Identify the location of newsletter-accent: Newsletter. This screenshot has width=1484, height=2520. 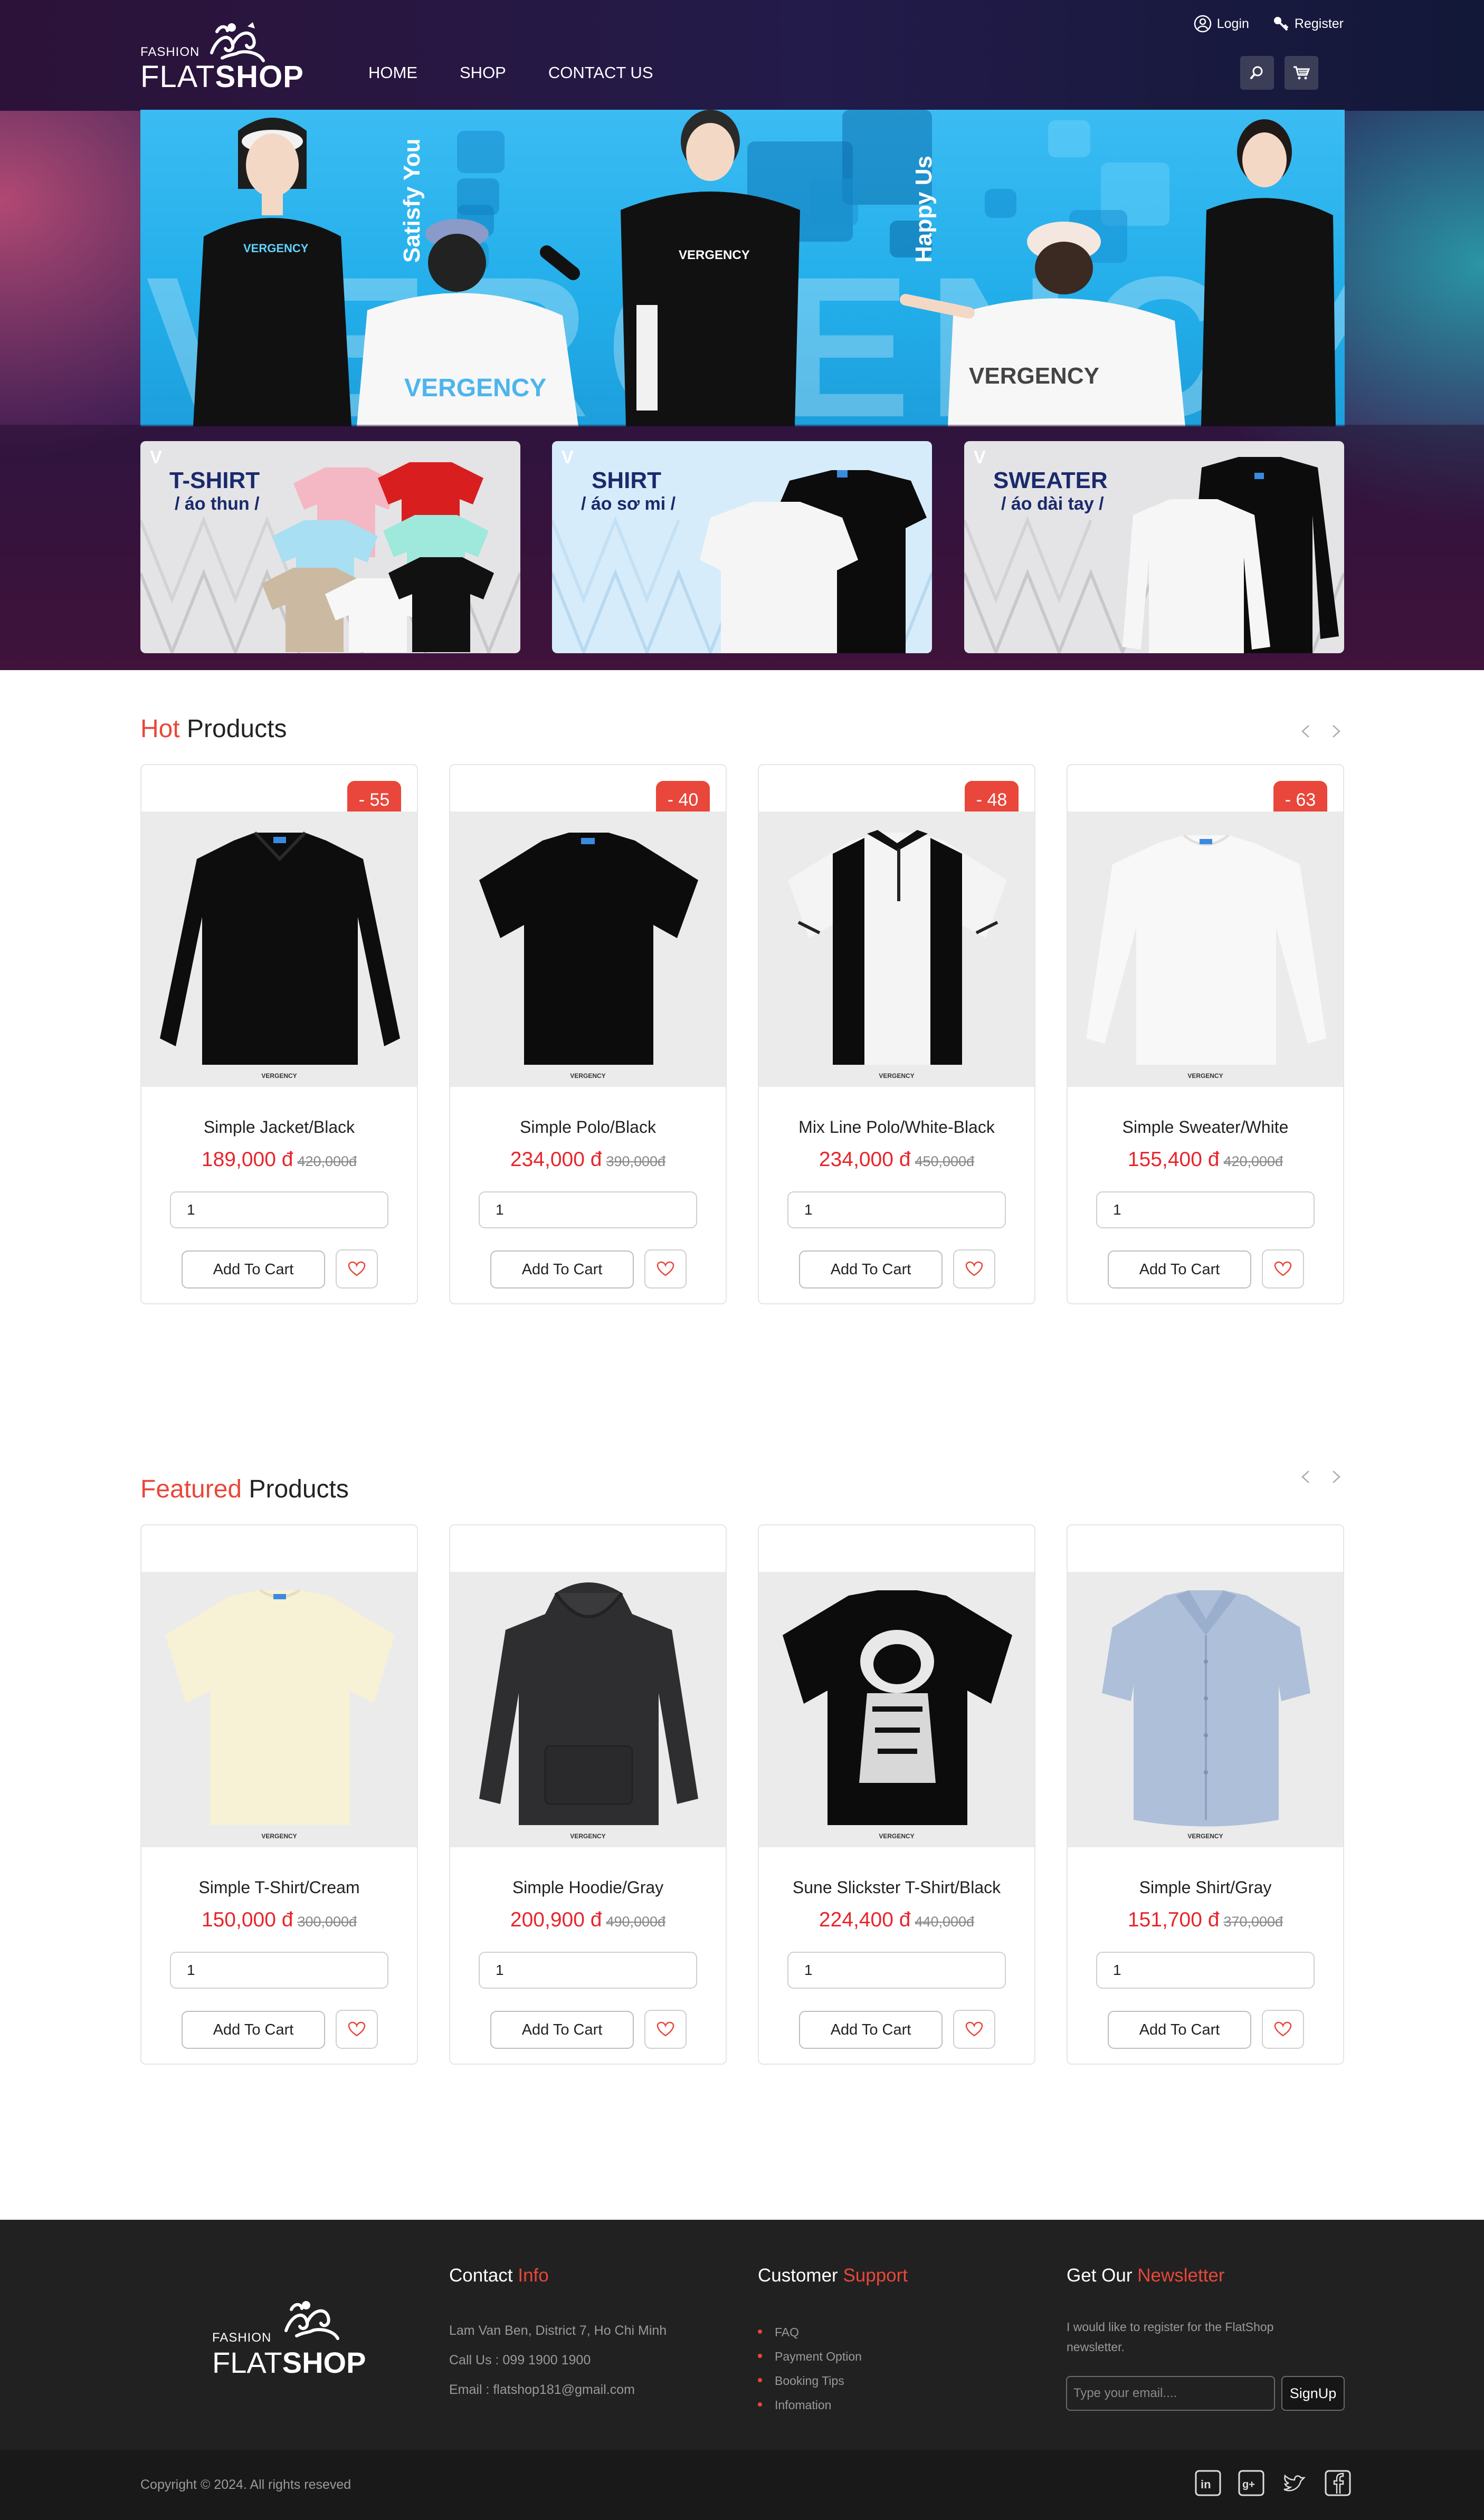
(1181, 2275).